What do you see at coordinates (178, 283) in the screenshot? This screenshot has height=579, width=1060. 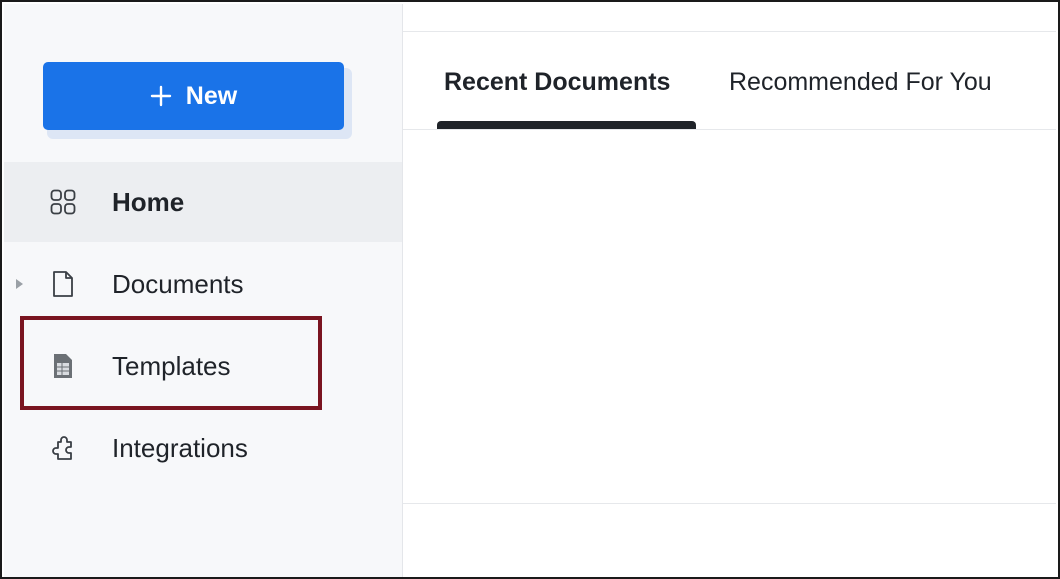 I see `sidebar-item-label: Documents` at bounding box center [178, 283].